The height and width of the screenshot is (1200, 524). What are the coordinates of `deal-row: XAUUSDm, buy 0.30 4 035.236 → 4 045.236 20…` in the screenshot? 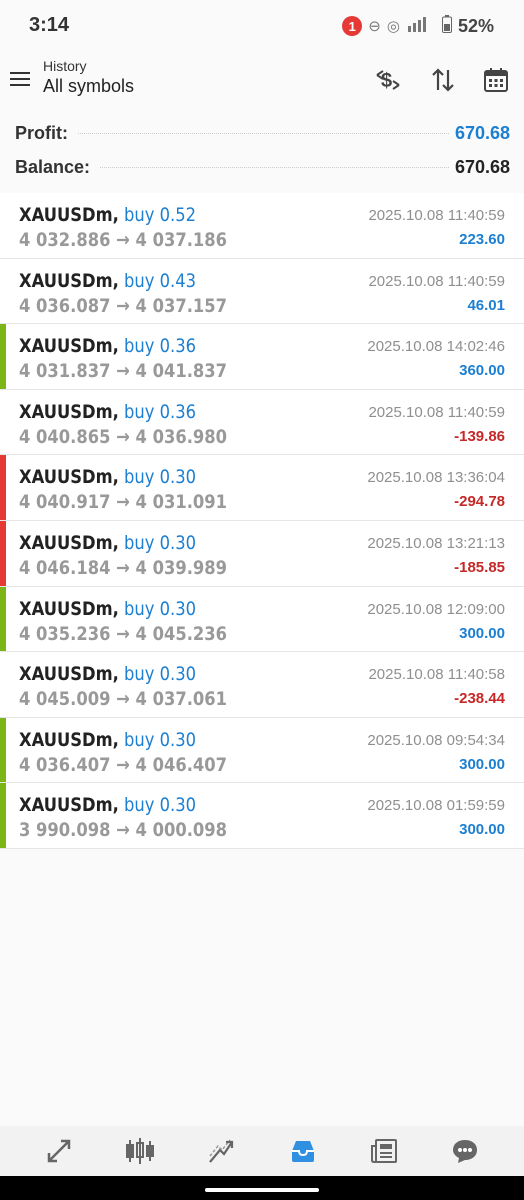 It's located at (262, 619).